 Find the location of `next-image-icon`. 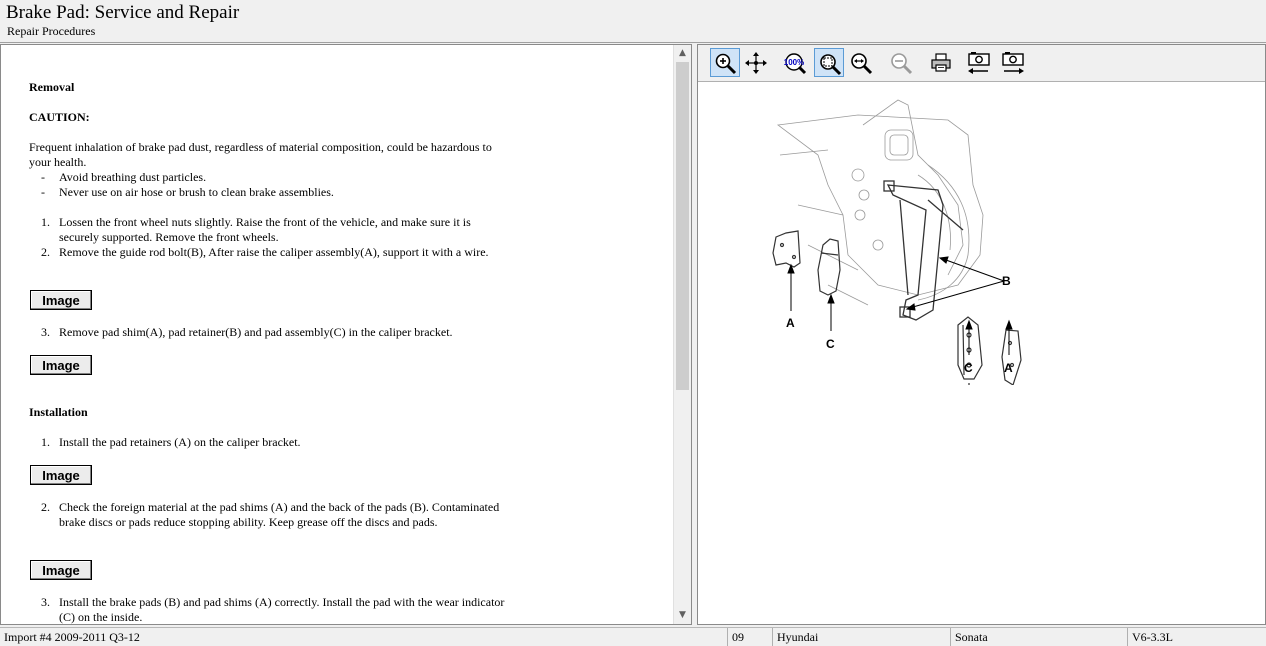

next-image-icon is located at coordinates (1013, 63).